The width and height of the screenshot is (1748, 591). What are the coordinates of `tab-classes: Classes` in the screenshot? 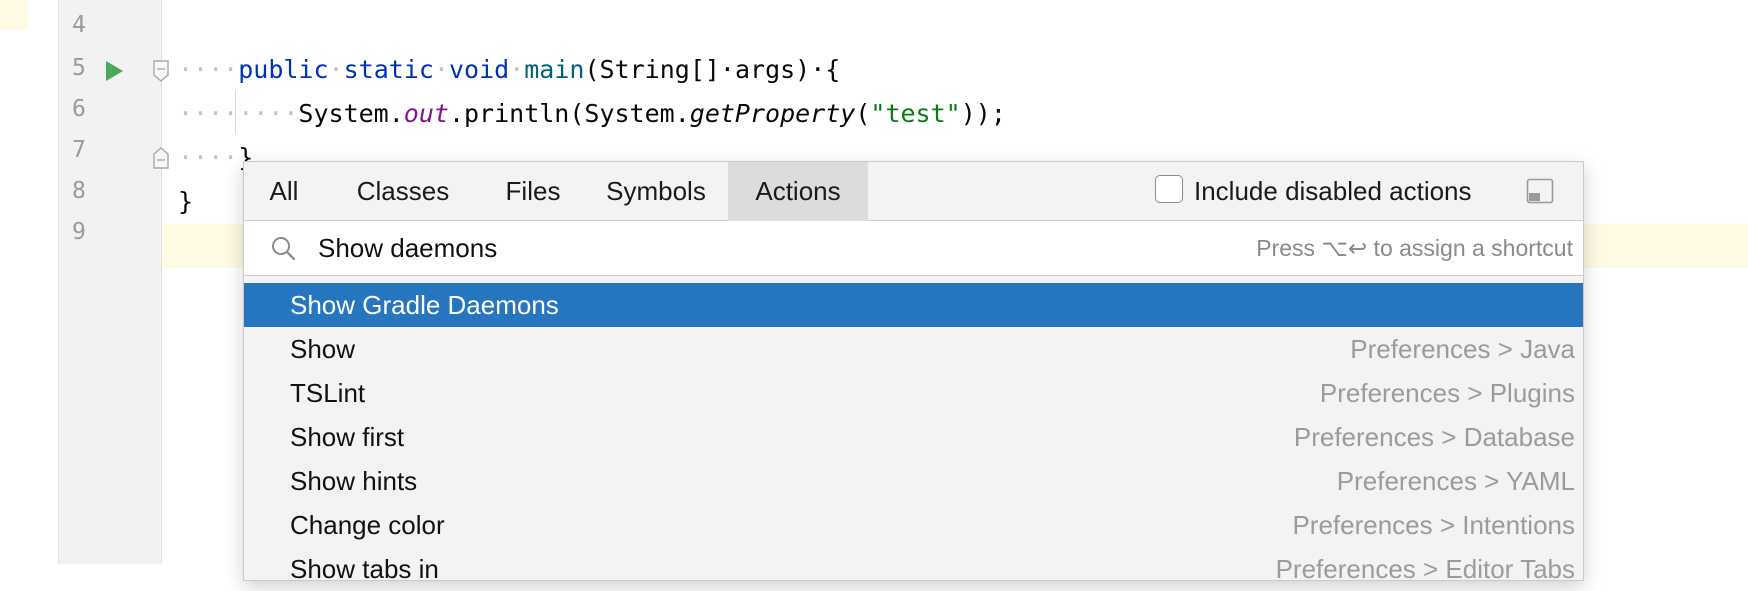 It's located at (403, 191).